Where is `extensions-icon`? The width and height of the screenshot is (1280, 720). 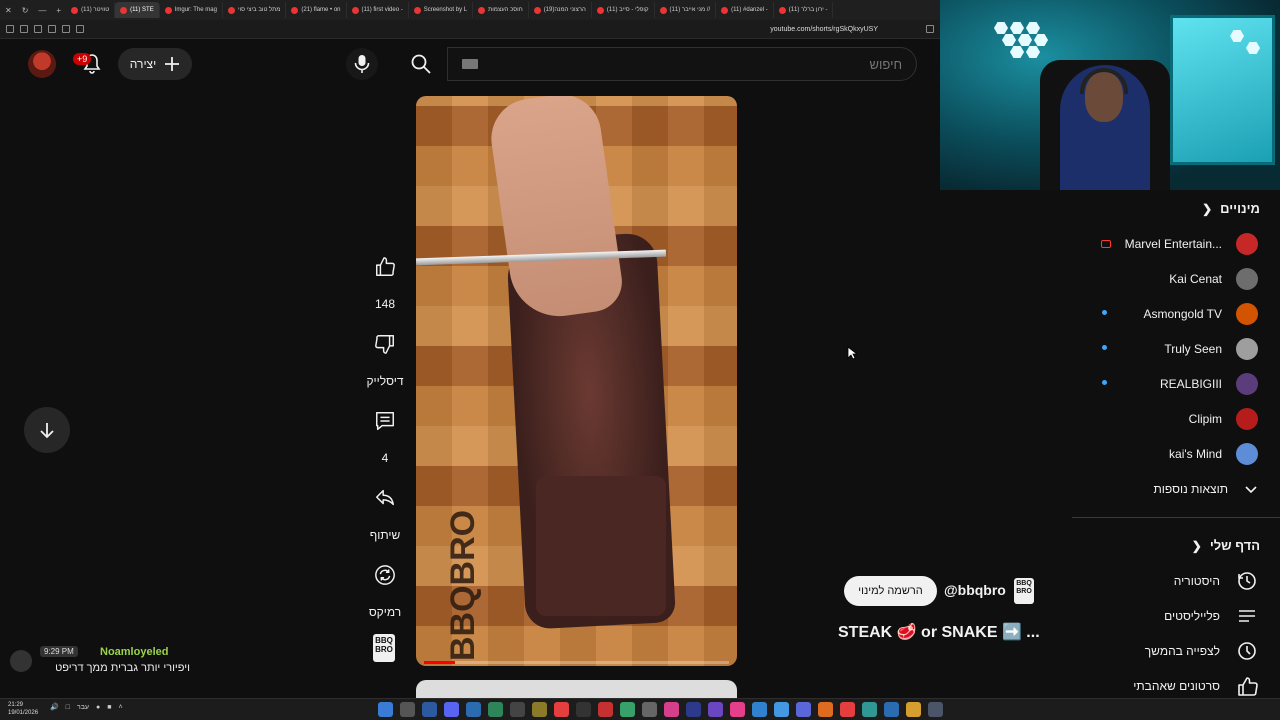
extensions-icon is located at coordinates (24, 29).